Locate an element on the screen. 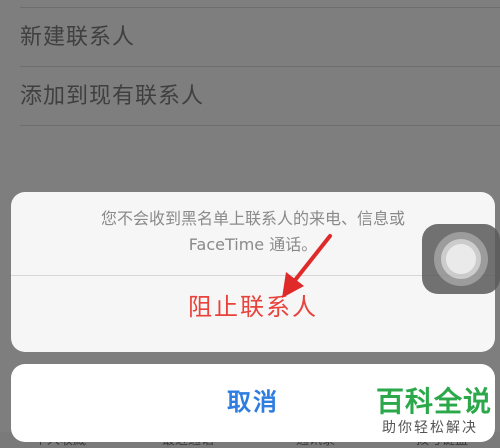  message-line-1: 您不会收到黑名单上联系人的来电、信息或 is located at coordinates (252, 218).